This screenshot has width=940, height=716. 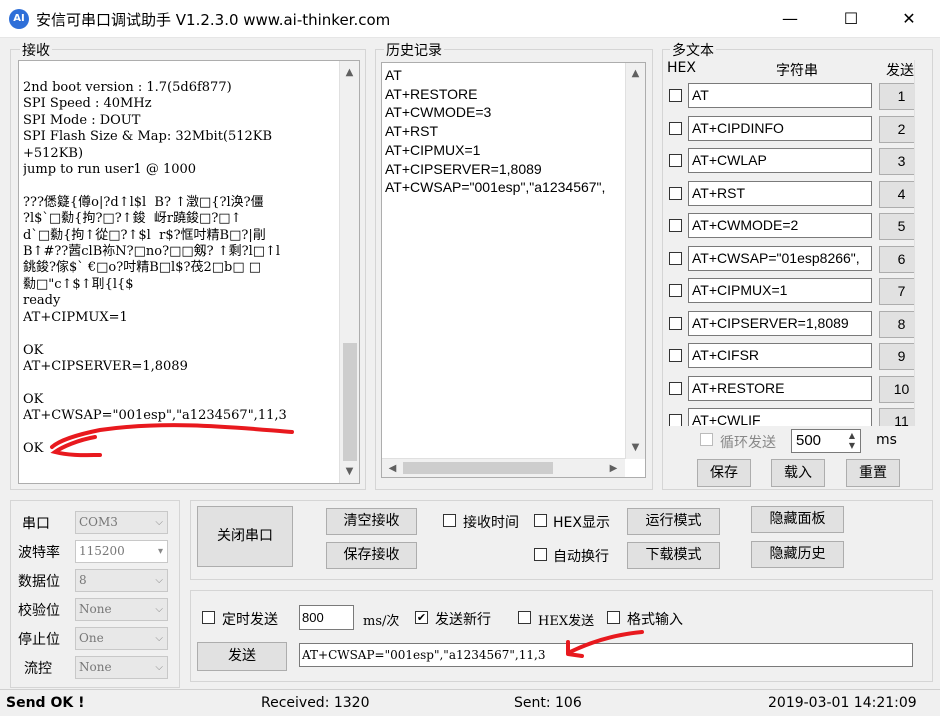 What do you see at coordinates (315, 703) in the screenshot?
I see `received-count: Received: 1320` at bounding box center [315, 703].